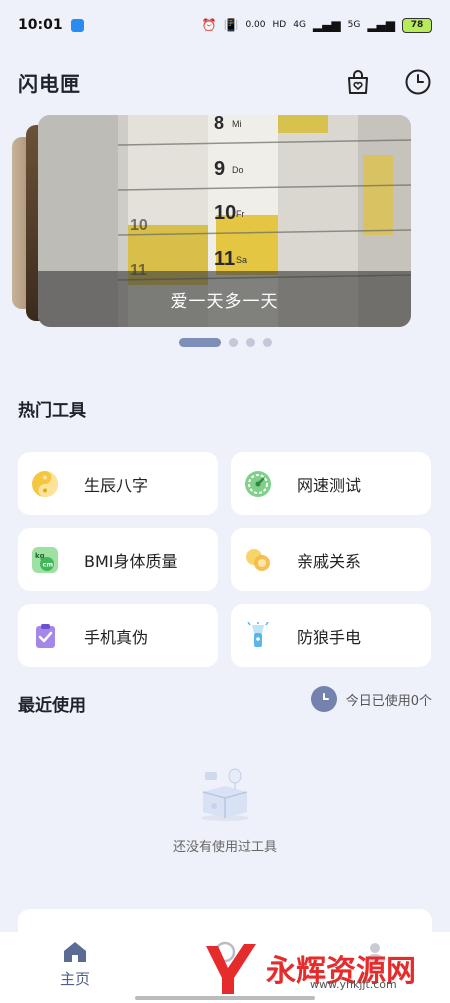 This screenshot has width=450, height=1003. What do you see at coordinates (255, 25) in the screenshot?
I see `net-speed: 0.00` at bounding box center [255, 25].